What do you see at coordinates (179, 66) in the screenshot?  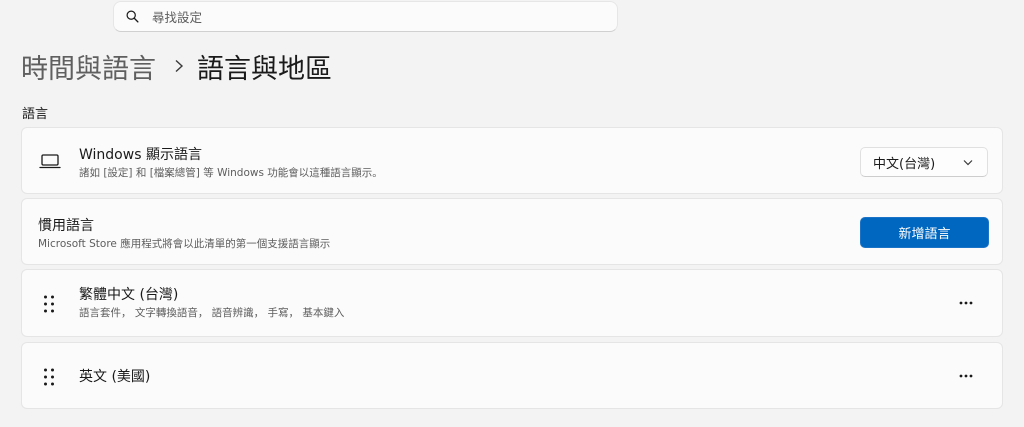 I see `chevron-right-icon` at bounding box center [179, 66].